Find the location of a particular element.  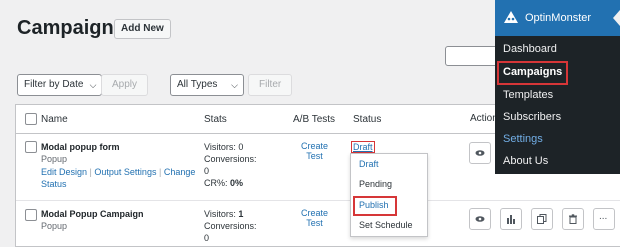

status-draft-toggle: Draft is located at coordinates (363, 147).